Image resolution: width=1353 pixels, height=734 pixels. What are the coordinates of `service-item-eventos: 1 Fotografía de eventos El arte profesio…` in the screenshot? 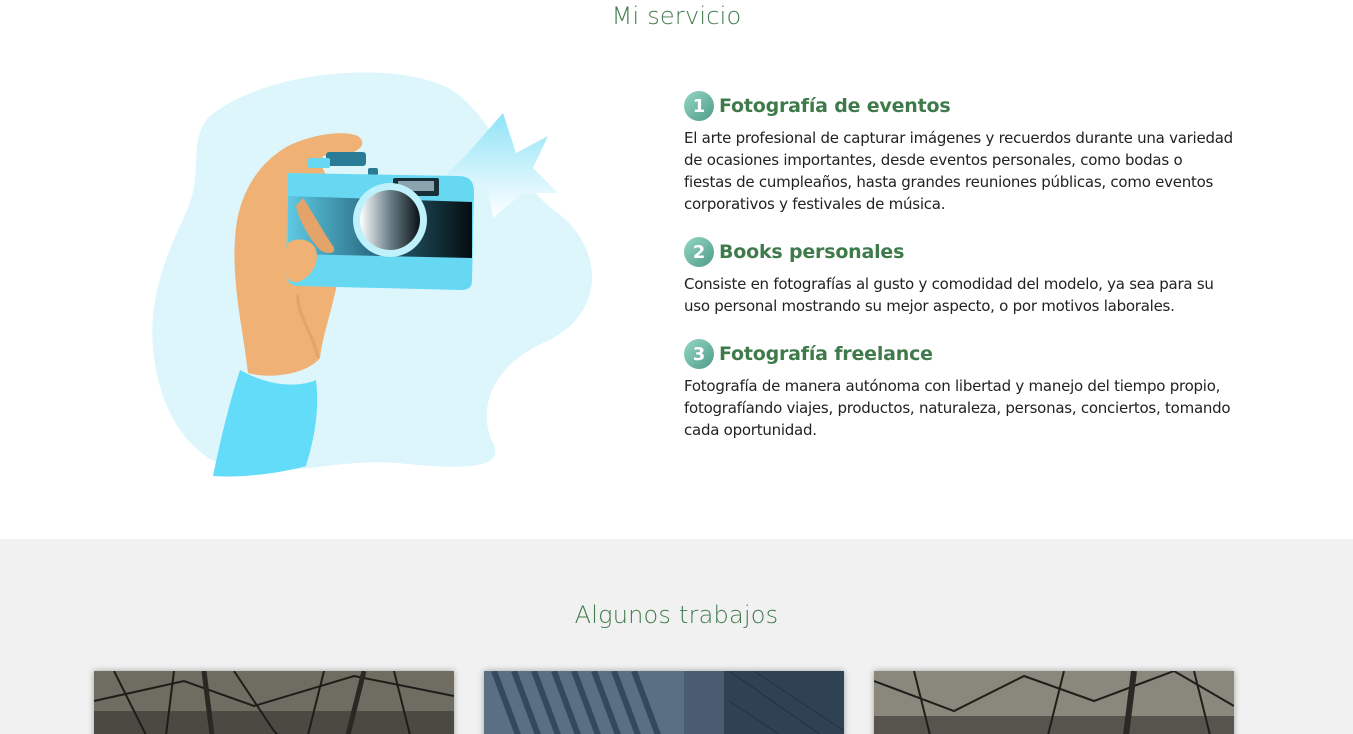 It's located at (964, 152).